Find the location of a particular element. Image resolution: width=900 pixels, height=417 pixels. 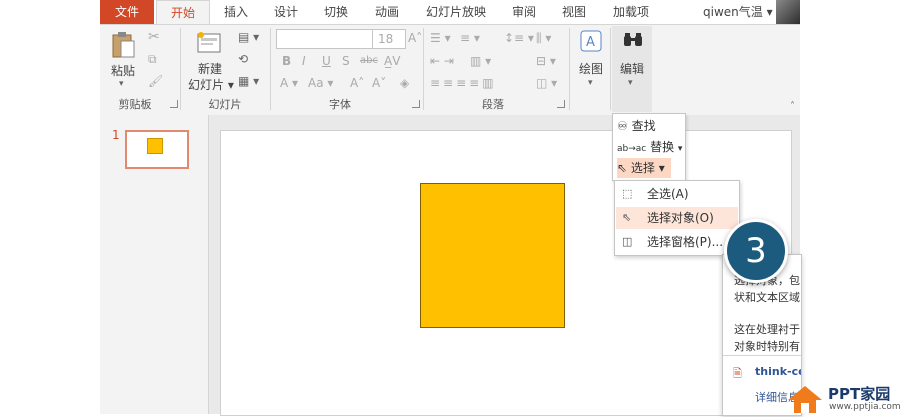

format-painter-icon: 🖌 is located at coordinates (155, 81).